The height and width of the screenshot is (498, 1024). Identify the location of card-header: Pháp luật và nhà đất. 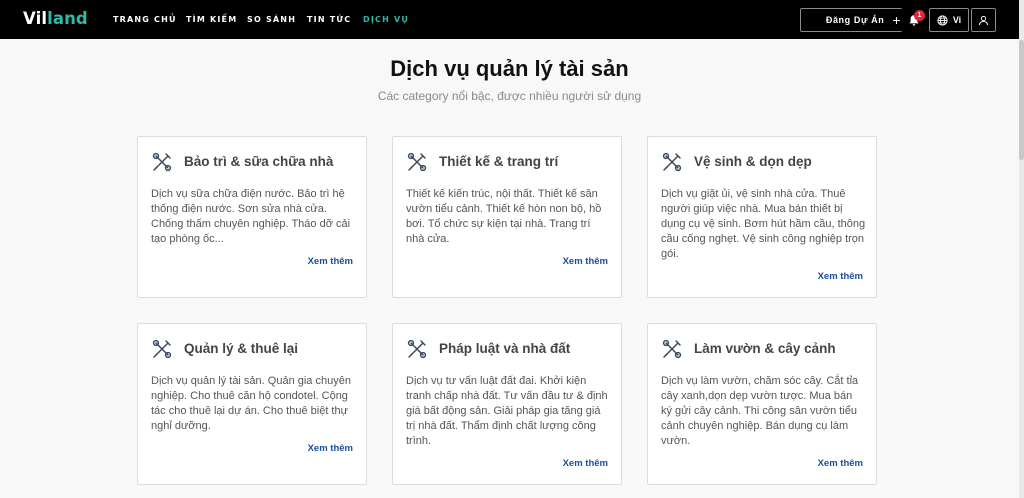
(488, 349).